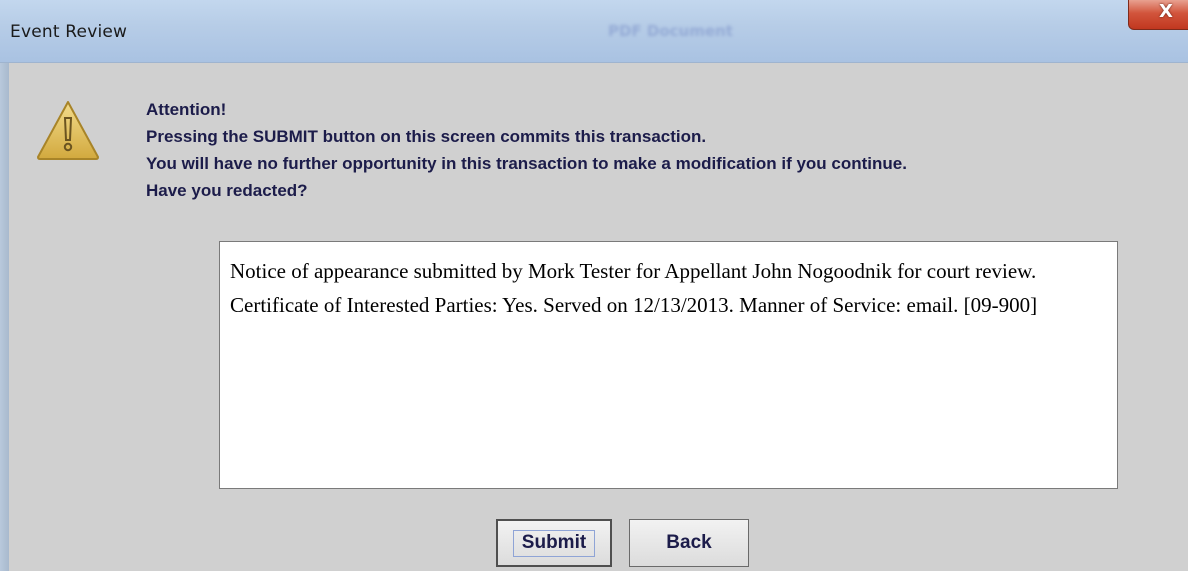 The width and height of the screenshot is (1188, 571). I want to click on close-button: X, so click(1158, 15).